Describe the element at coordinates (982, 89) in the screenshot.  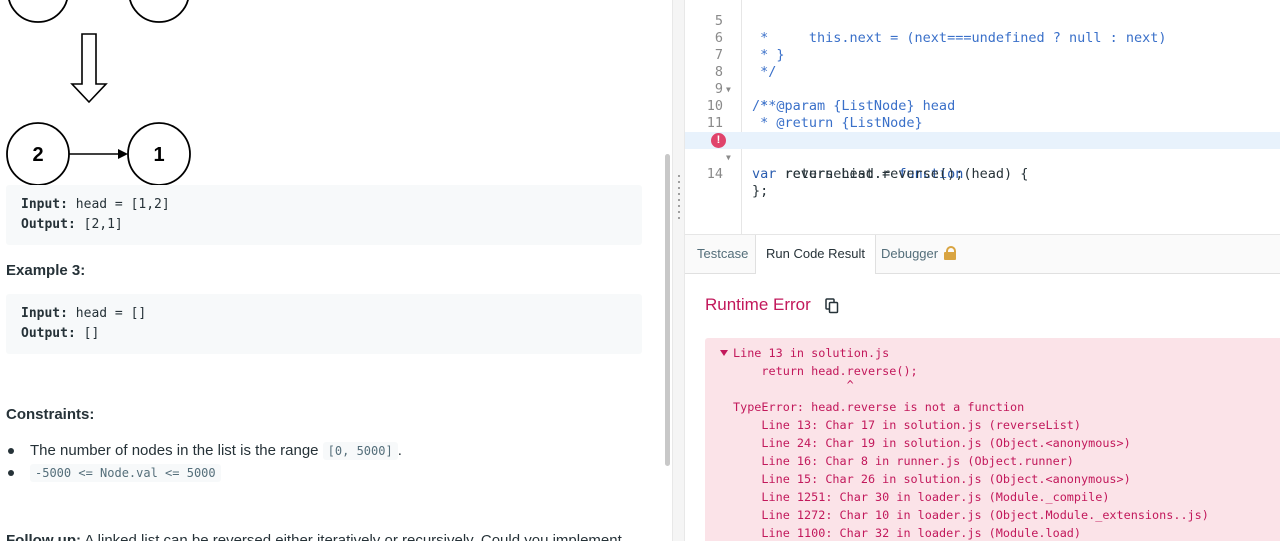
I see `code-line: 9 * @param {ListNode} head` at that location.